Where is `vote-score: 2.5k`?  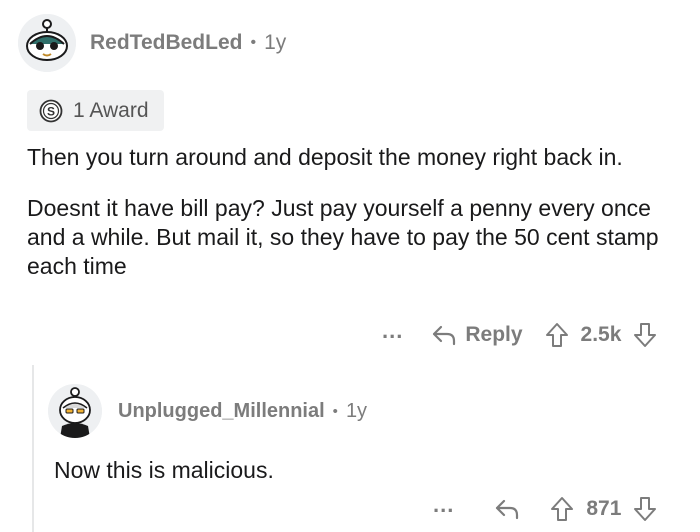
vote-score: 2.5k is located at coordinates (601, 334).